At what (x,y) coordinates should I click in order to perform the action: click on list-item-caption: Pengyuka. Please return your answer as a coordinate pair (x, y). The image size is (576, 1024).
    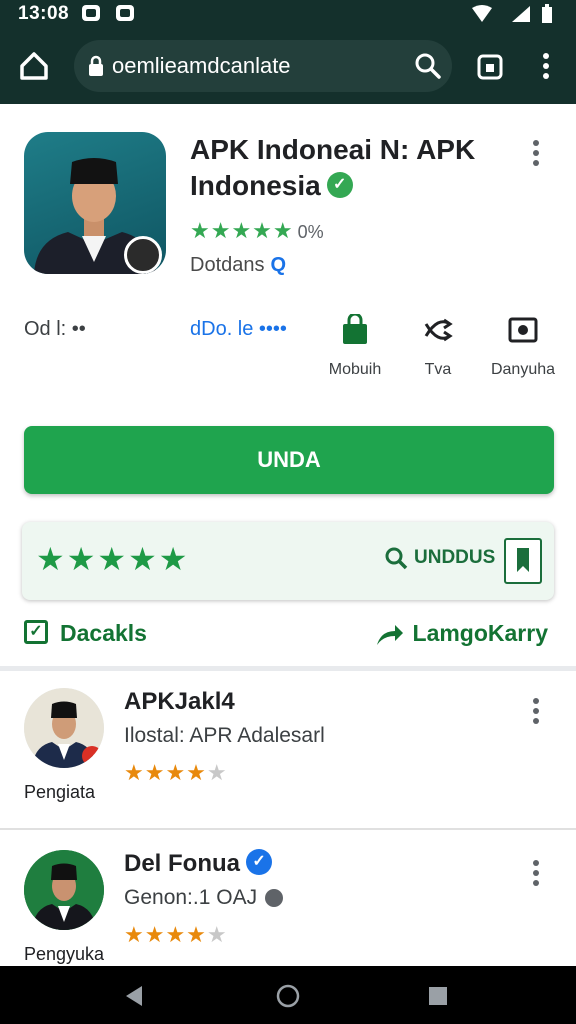
    Looking at the image, I should click on (64, 954).